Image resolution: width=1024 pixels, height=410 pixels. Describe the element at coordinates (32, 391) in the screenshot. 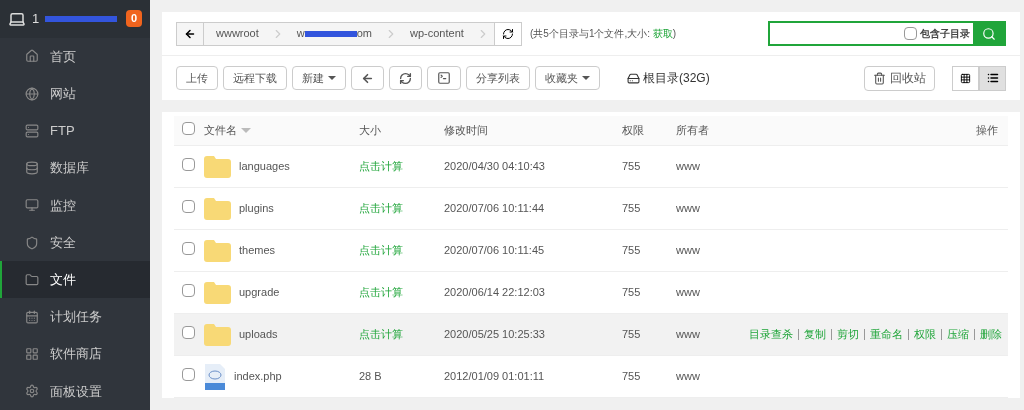

I see `settings-icon` at that location.